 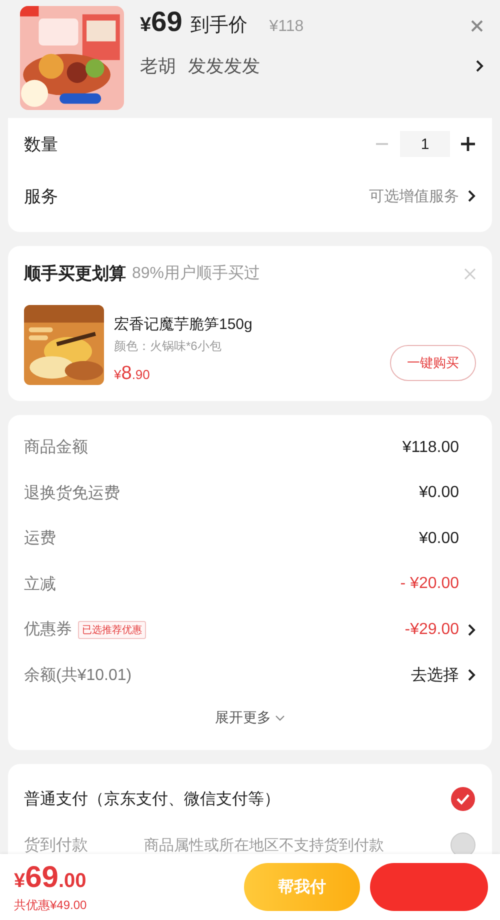 I want to click on fee-value: - ¥20.00, so click(x=429, y=584).